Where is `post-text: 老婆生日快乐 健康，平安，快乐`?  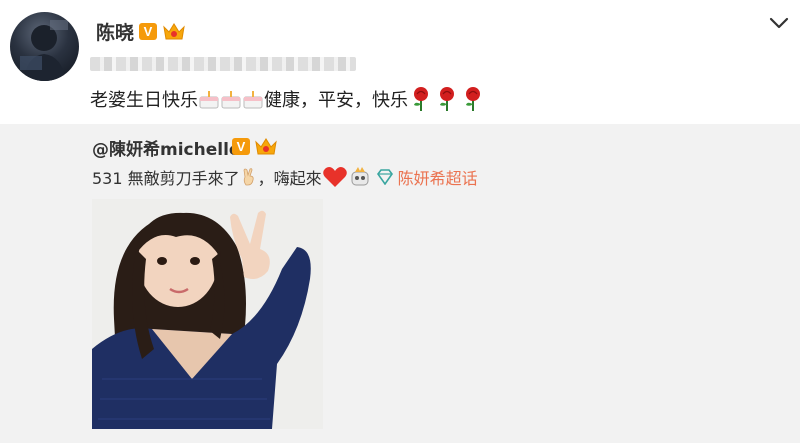
post-text: 老婆生日快乐 健康，平安，快乐 is located at coordinates (288, 99).